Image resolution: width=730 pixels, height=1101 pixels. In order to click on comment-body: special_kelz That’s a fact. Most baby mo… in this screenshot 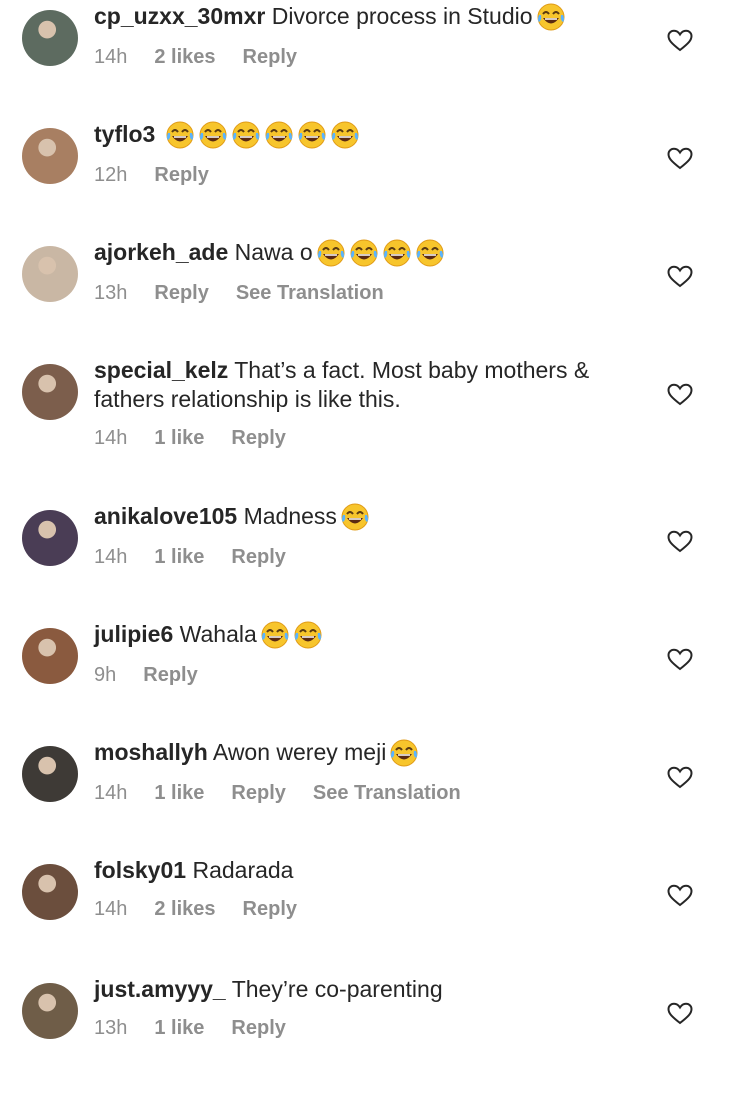, I will do `click(366, 403)`.